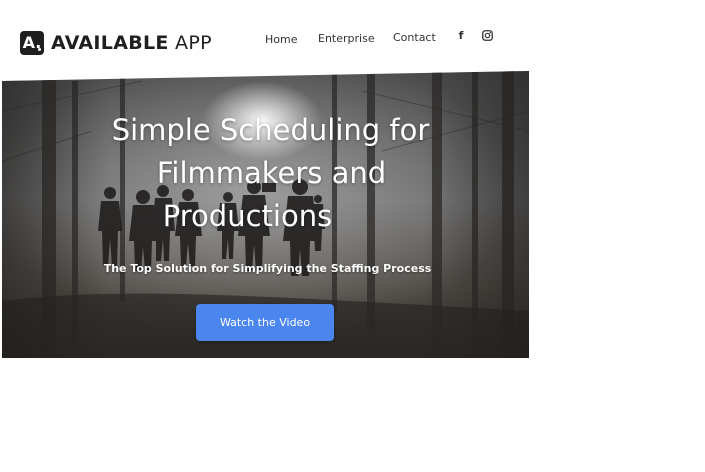  I want to click on hero-title-line-1: Simple Scheduling for, so click(270, 130).